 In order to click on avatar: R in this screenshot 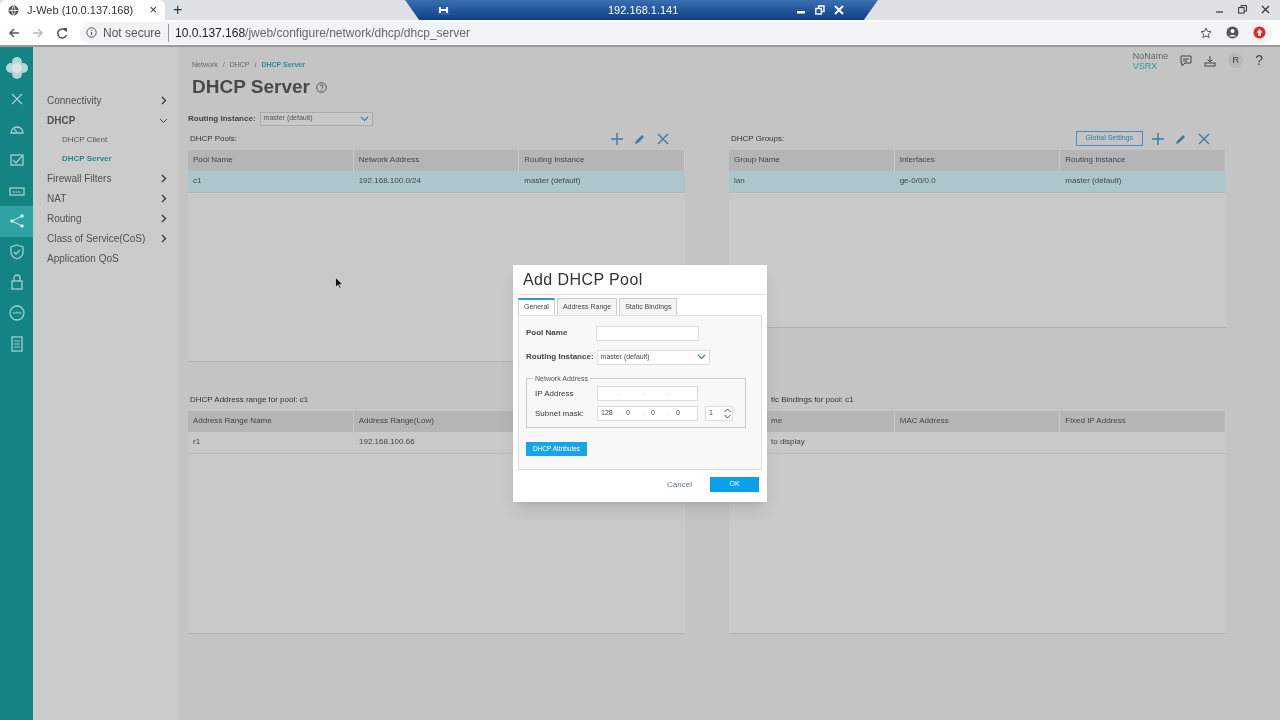, I will do `click(1236, 60)`.